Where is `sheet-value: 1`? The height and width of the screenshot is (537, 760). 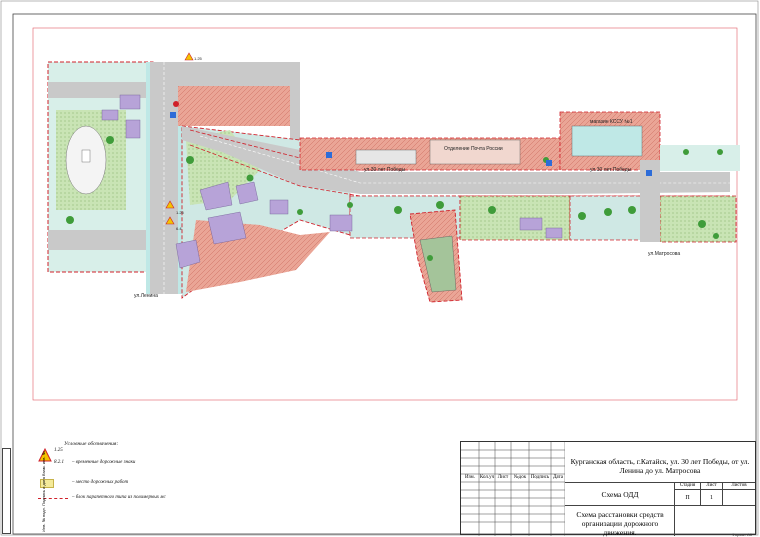
sheet-value: 1 is located at coordinates (712, 498).